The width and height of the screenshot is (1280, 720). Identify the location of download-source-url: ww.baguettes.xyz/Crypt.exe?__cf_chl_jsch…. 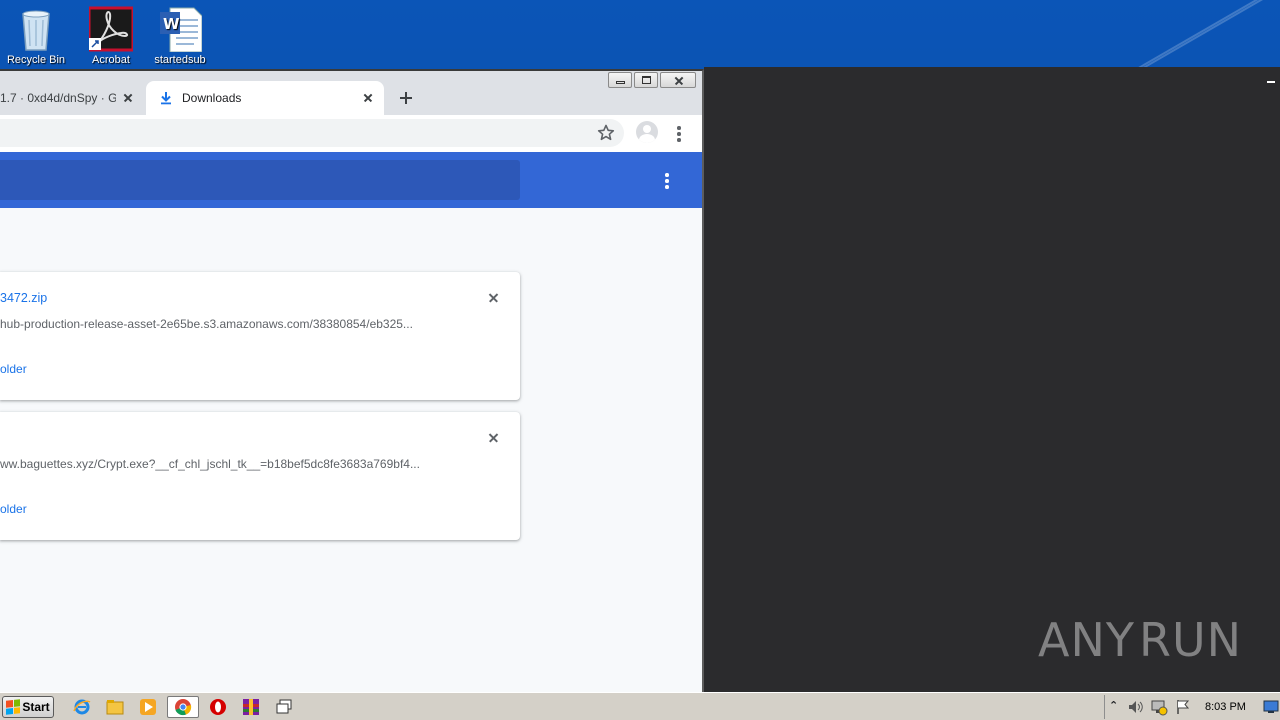
(210, 464).